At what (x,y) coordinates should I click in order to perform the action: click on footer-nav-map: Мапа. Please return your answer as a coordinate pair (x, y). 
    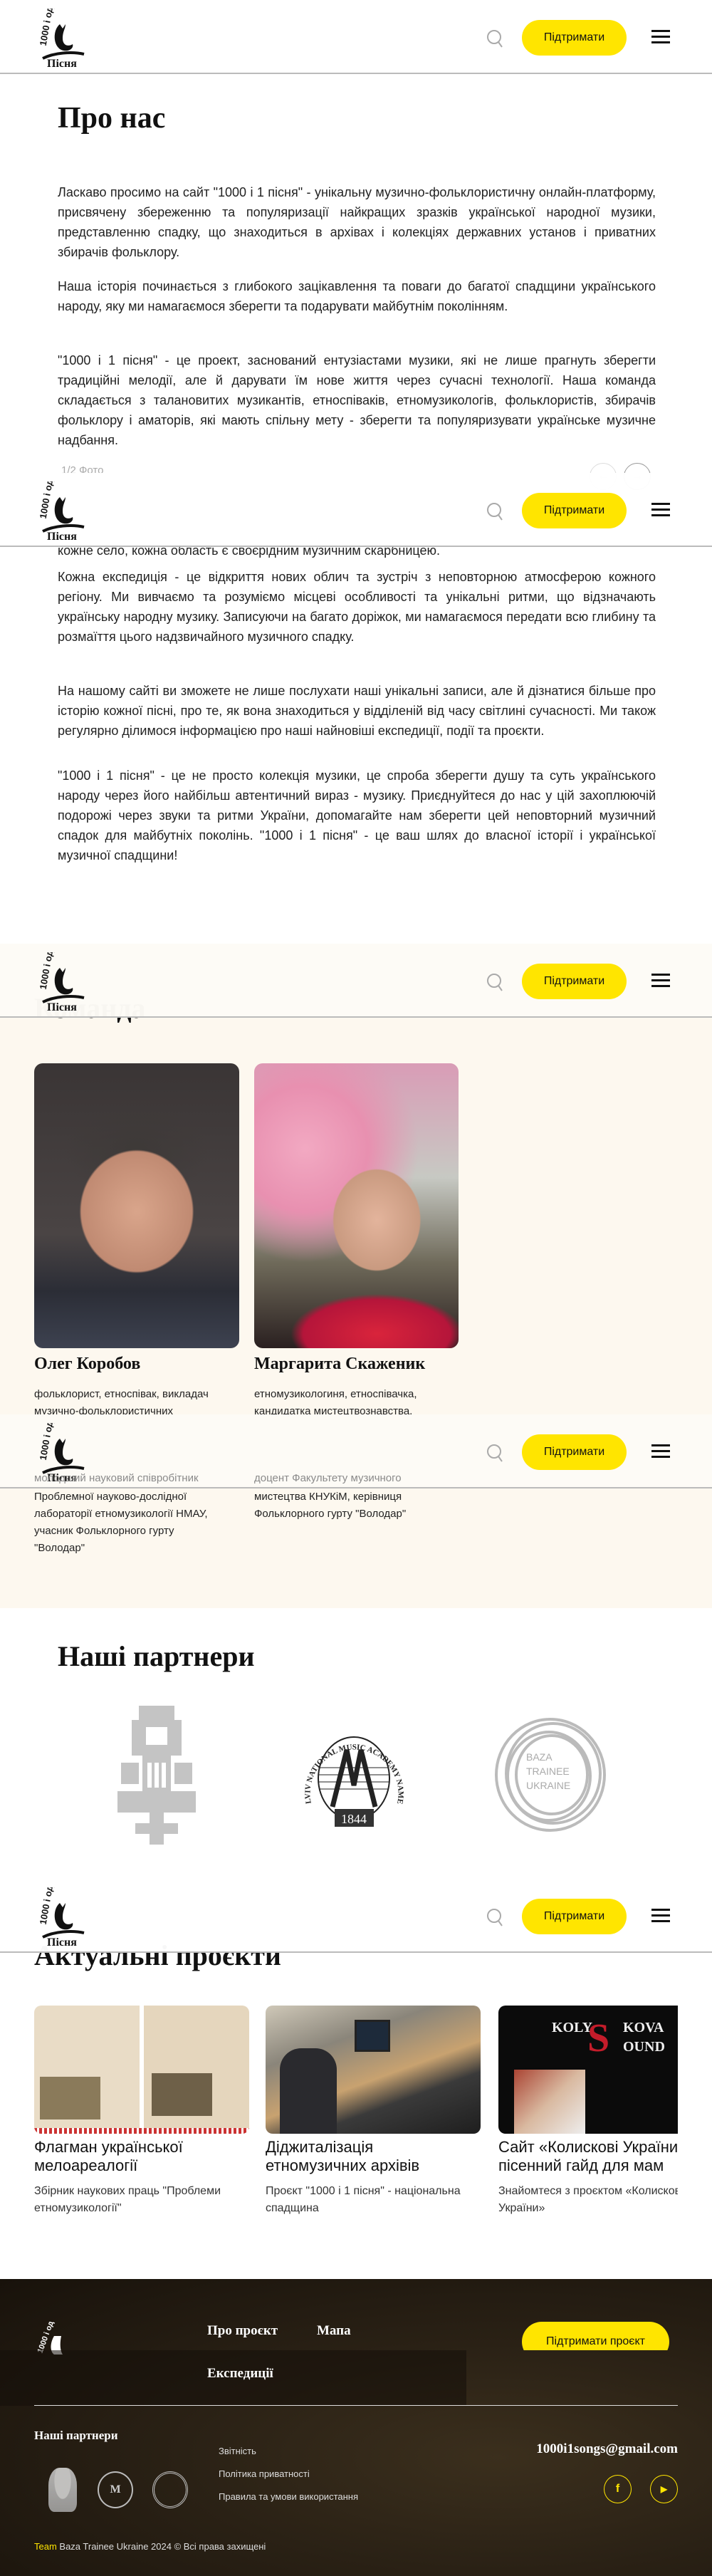
    Looking at the image, I should click on (334, 2331).